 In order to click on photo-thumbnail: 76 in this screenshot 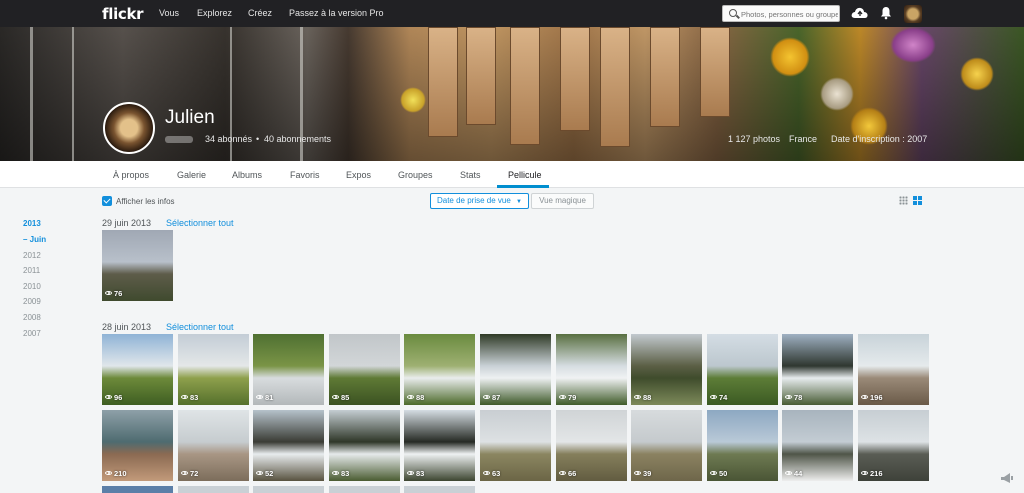, I will do `click(137, 265)`.